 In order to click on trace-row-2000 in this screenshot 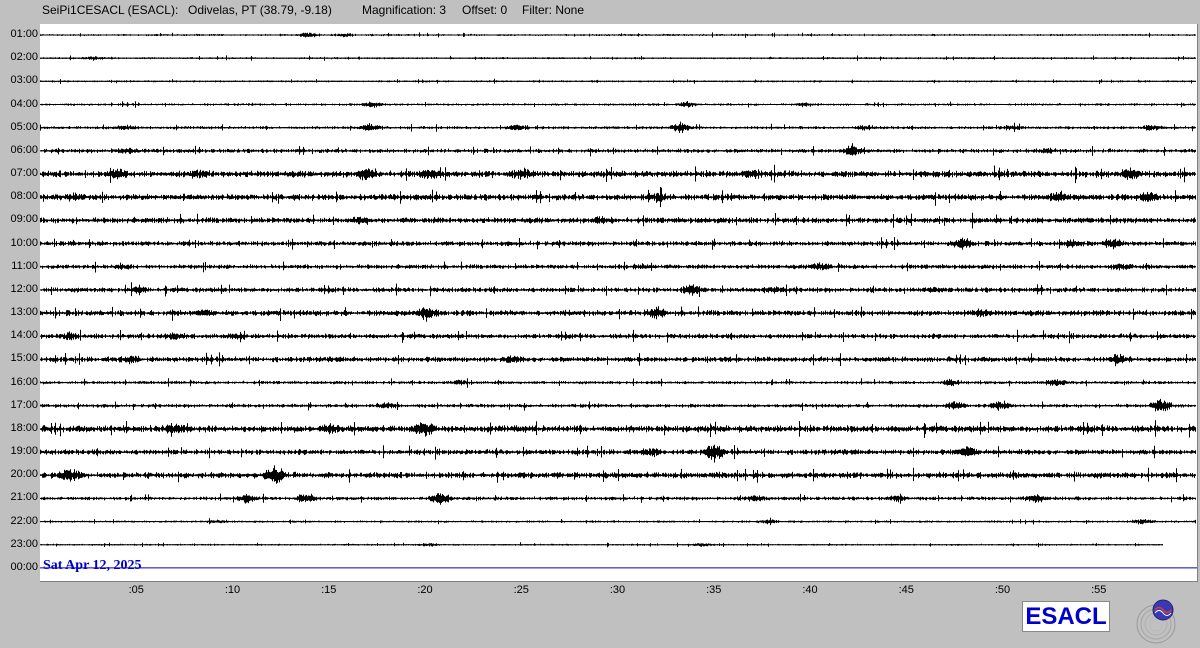, I will do `click(618, 474)`.